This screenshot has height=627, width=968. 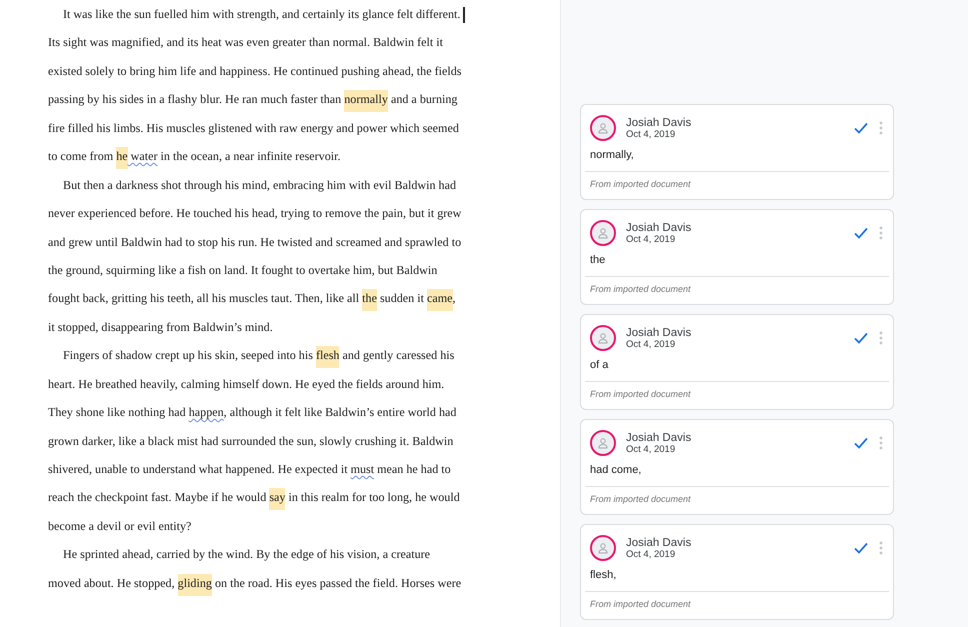 What do you see at coordinates (251, 441) in the screenshot?
I see `text-line: grown darker, like a black mist had surrounded the sun, slowly crushing it. Baldwin` at bounding box center [251, 441].